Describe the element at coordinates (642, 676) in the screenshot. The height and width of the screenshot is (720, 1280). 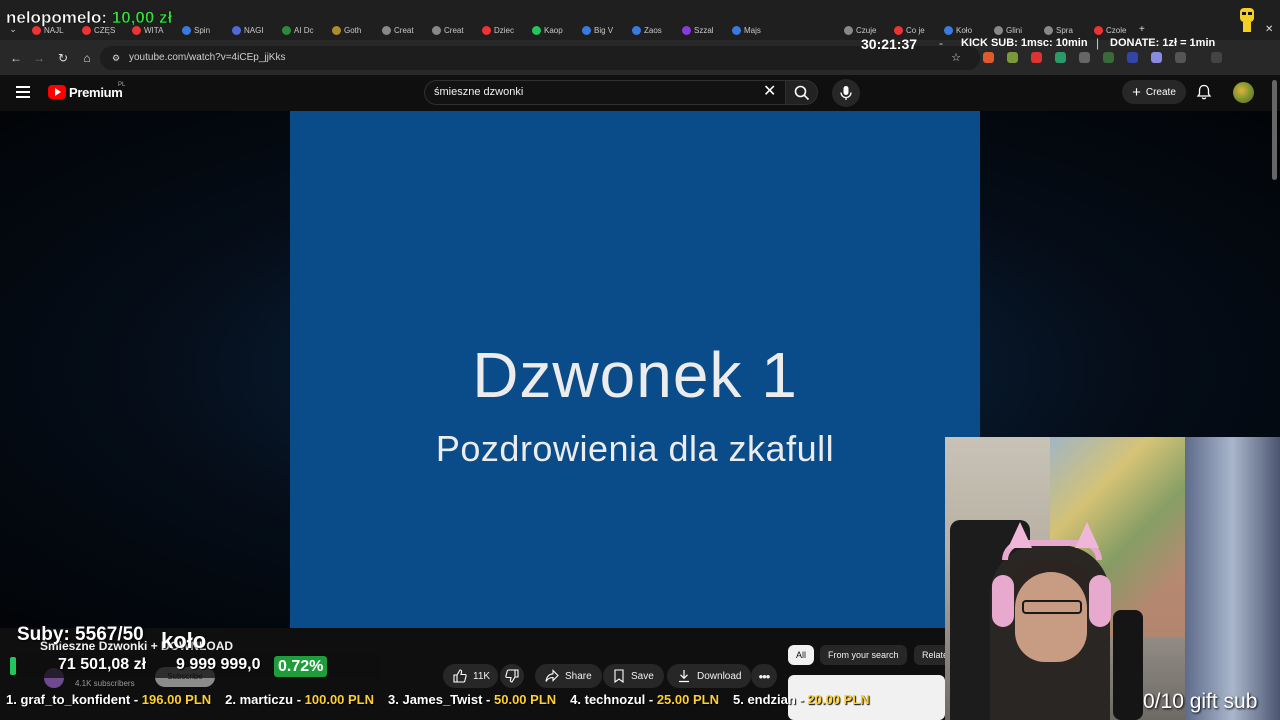
I see `save-label: Save` at that location.